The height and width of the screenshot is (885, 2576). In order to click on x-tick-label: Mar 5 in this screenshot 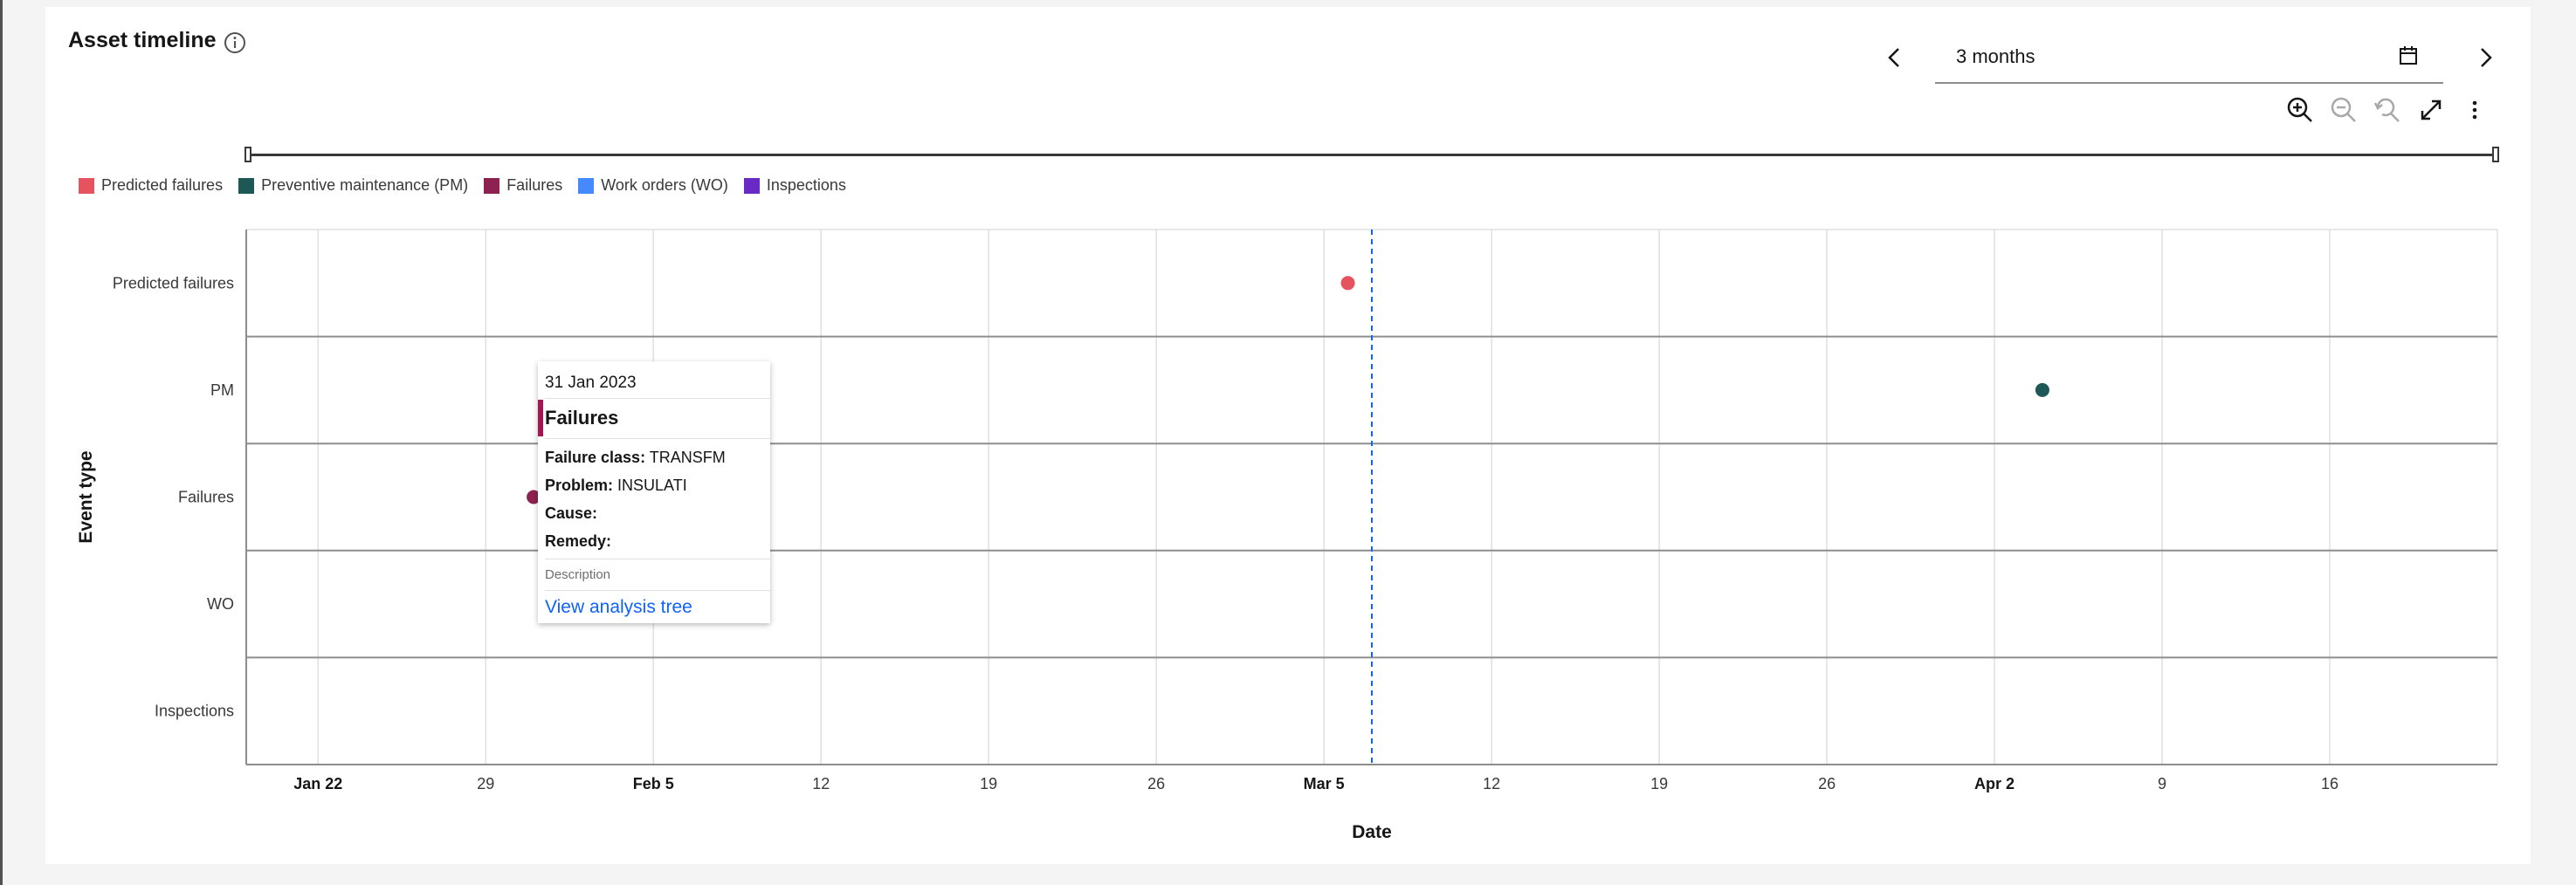, I will do `click(1324, 783)`.